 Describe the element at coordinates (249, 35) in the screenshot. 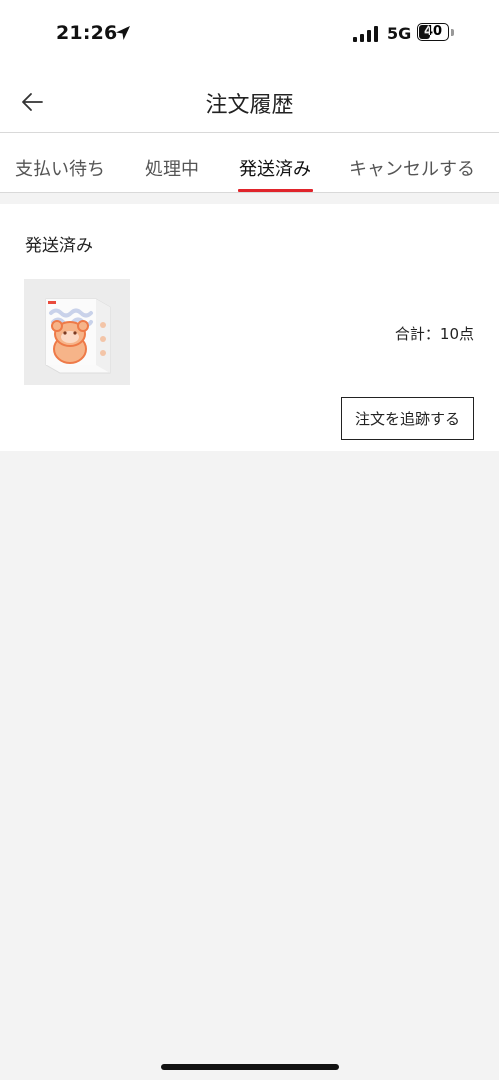

I see `status-bar: 21:26 5G 40` at that location.